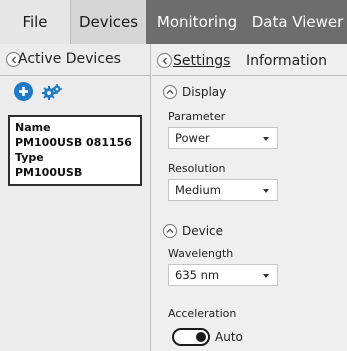  I want to click on tab-devices: Devices, so click(108, 22).